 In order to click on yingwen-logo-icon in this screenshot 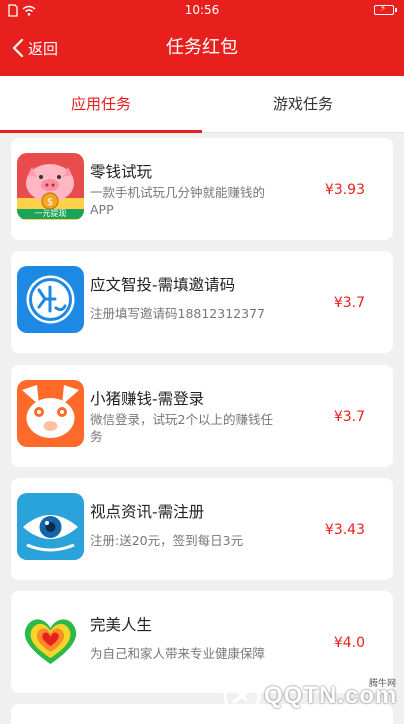, I will do `click(50, 299)`.